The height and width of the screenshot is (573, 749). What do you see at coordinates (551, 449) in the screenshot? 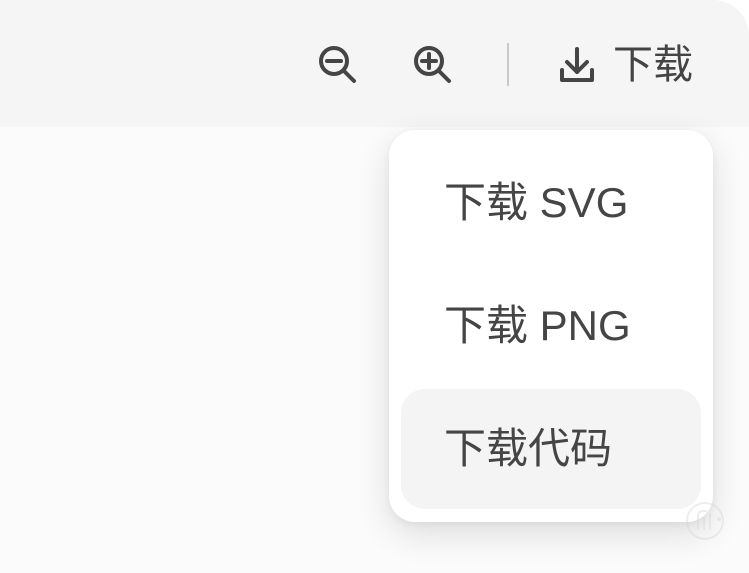
I see `download-code-menu-item: 下载代码` at bounding box center [551, 449].